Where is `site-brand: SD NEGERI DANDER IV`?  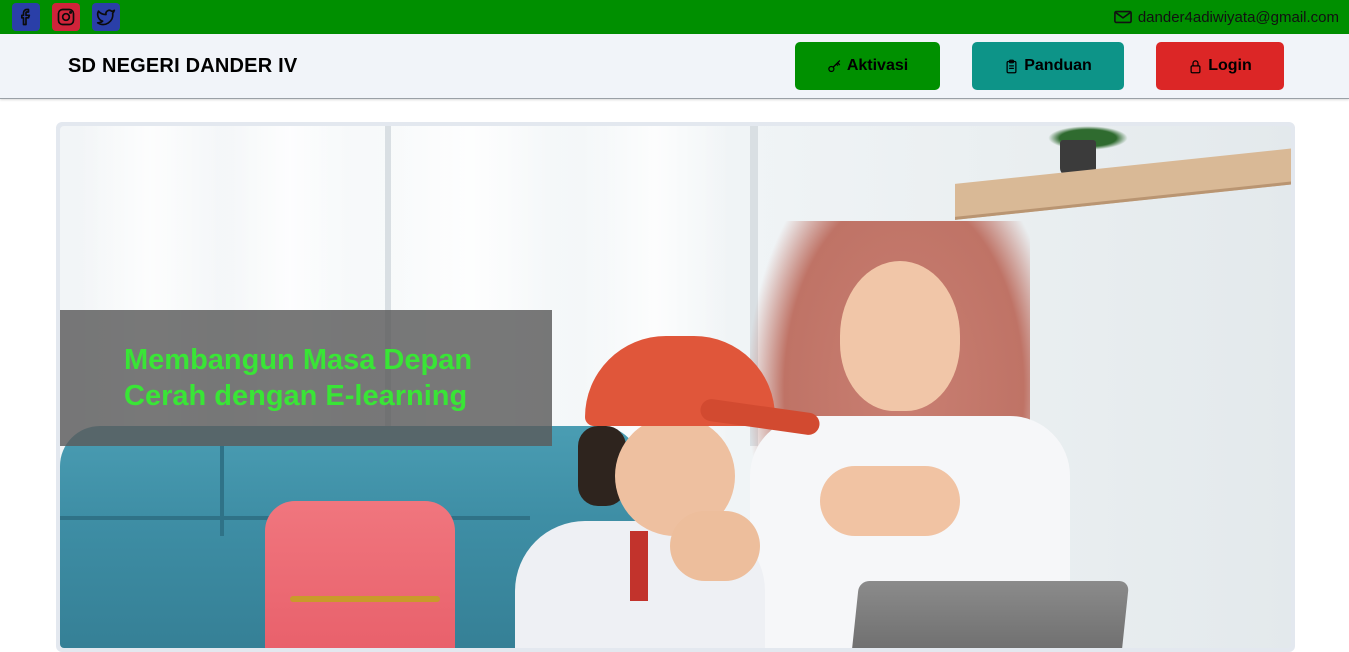
site-brand: SD NEGERI DANDER IV is located at coordinates (182, 66).